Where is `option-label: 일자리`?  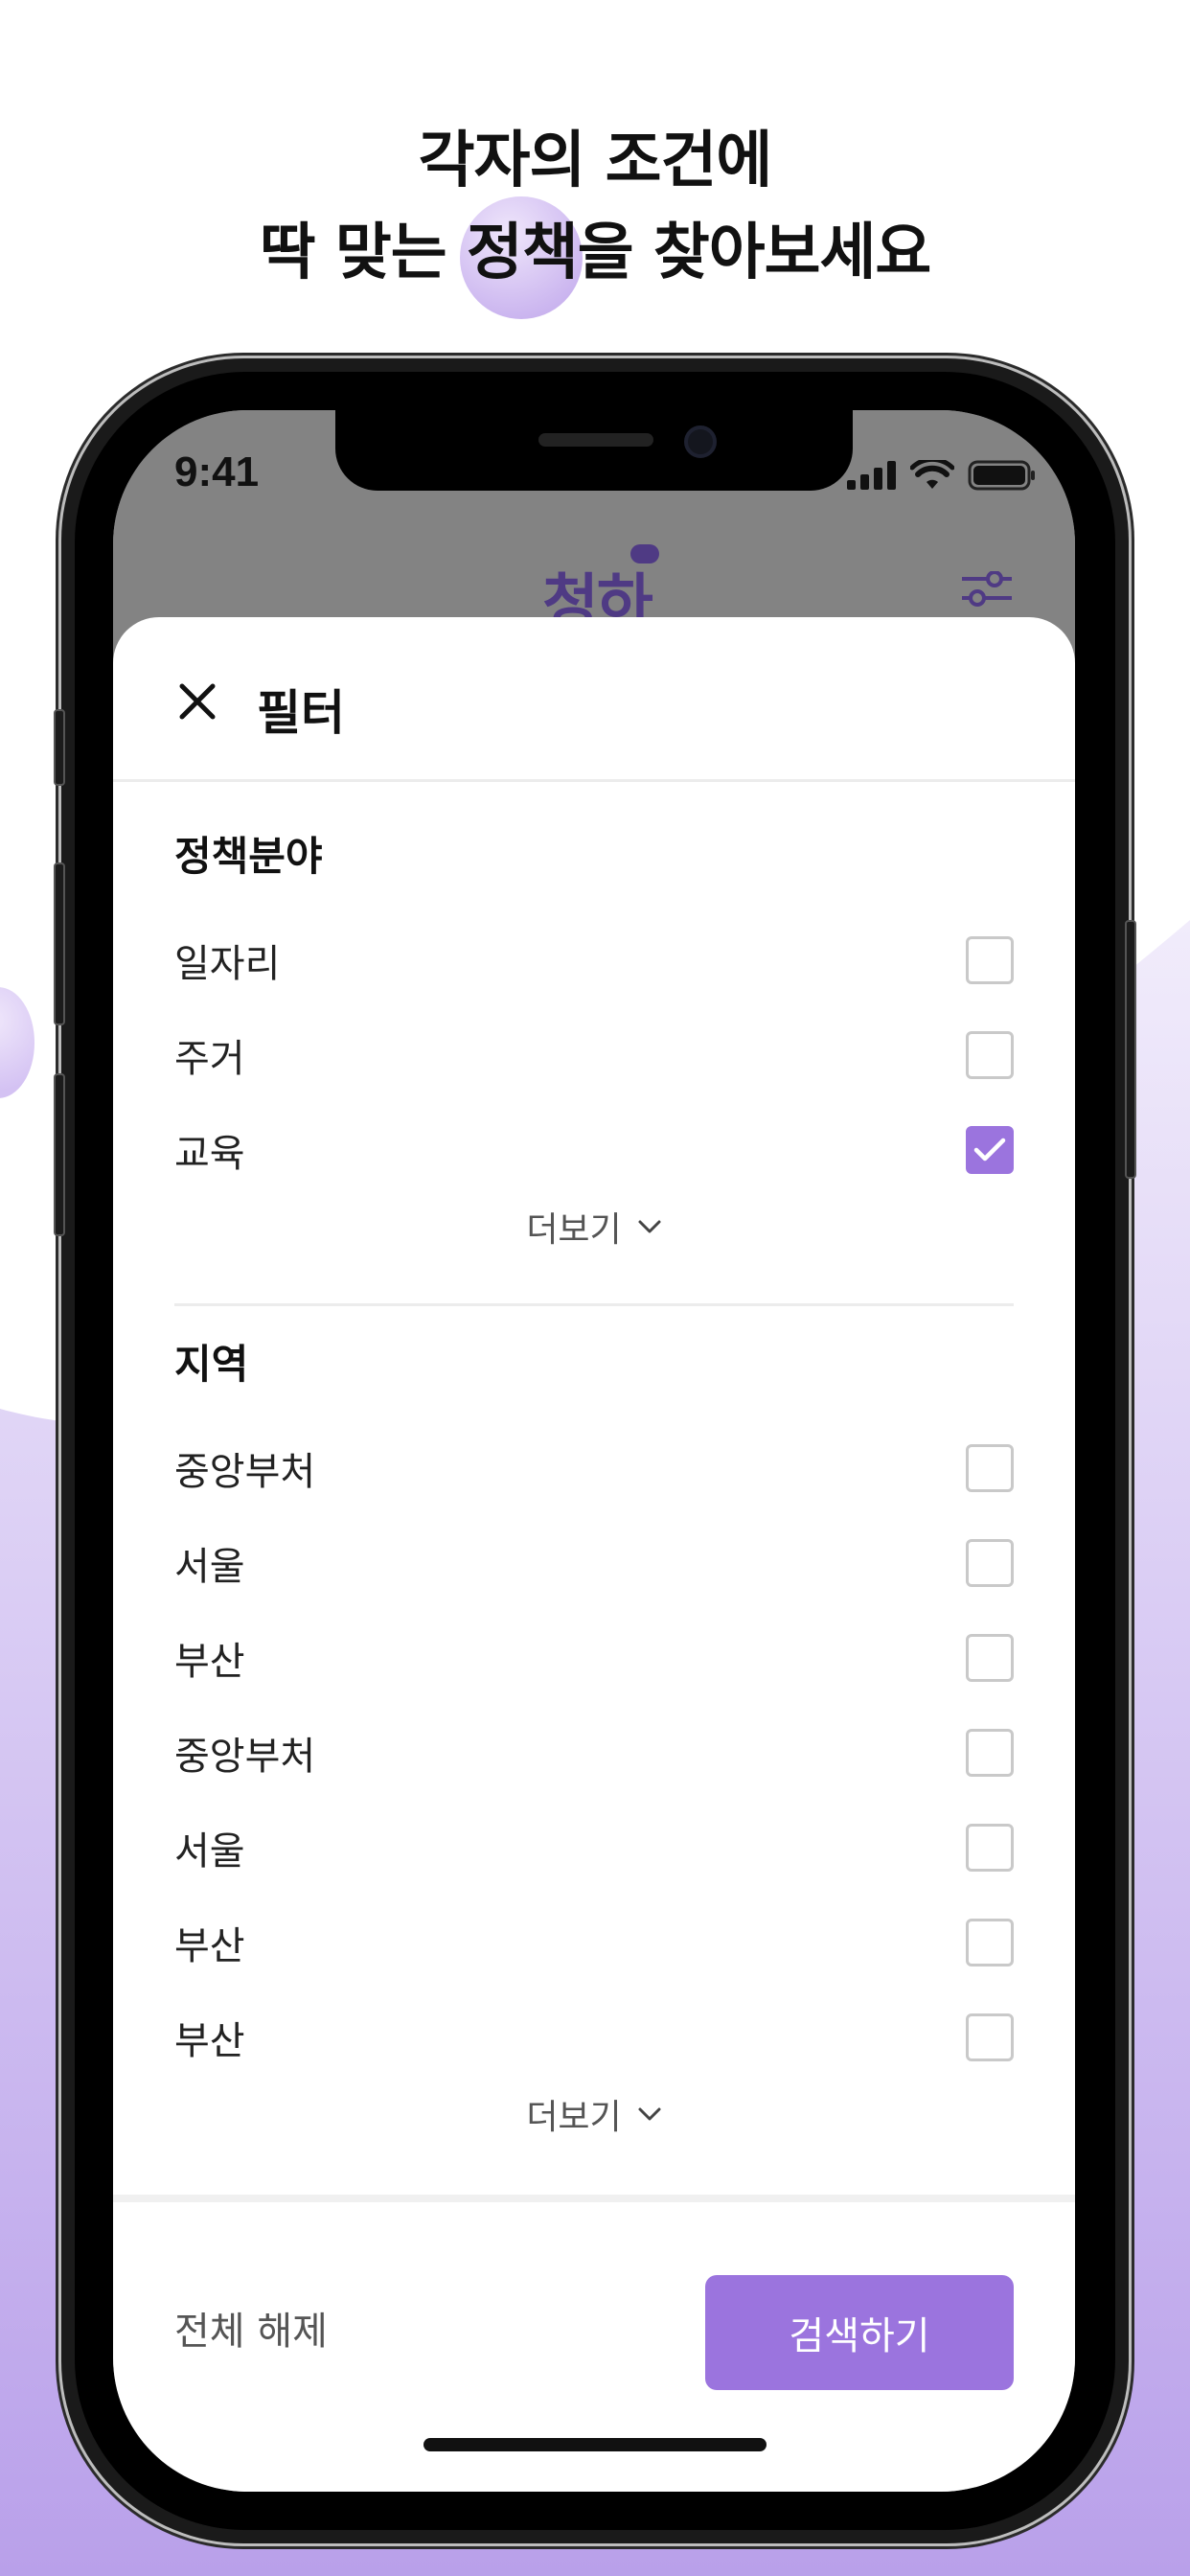 option-label: 일자리 is located at coordinates (228, 964).